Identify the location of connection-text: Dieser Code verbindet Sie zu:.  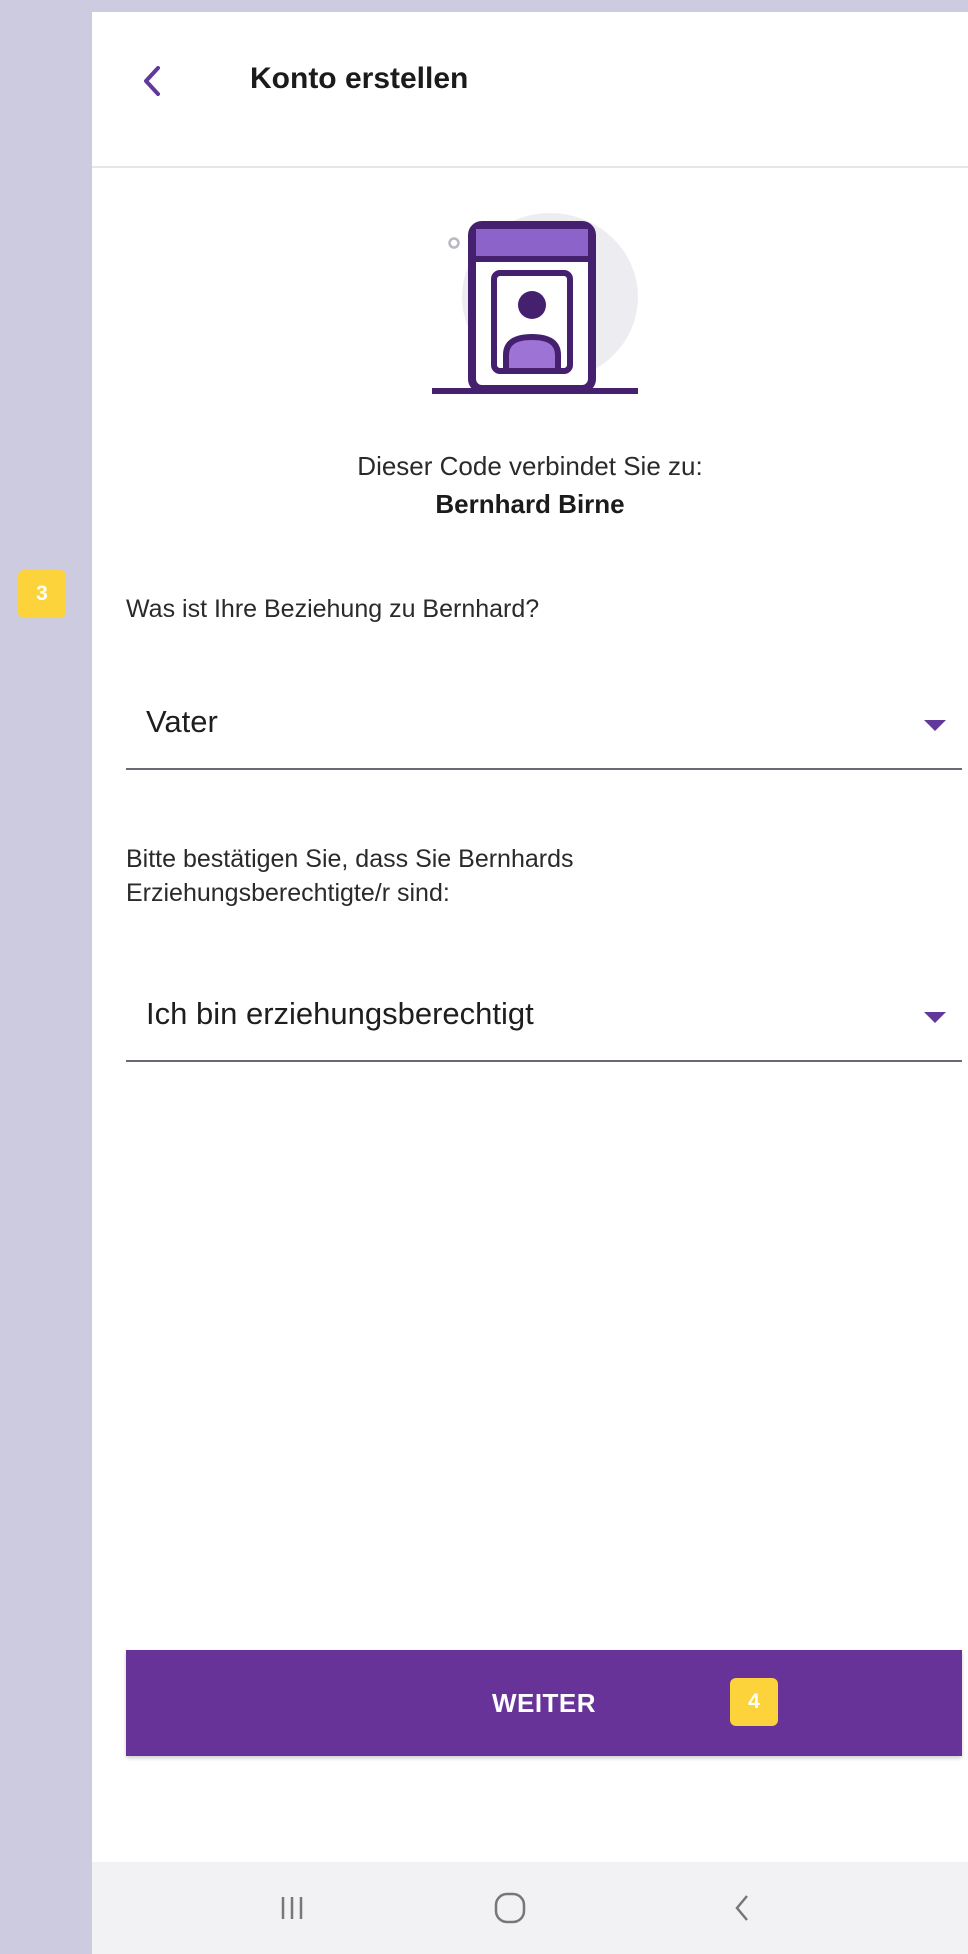
(530, 466).